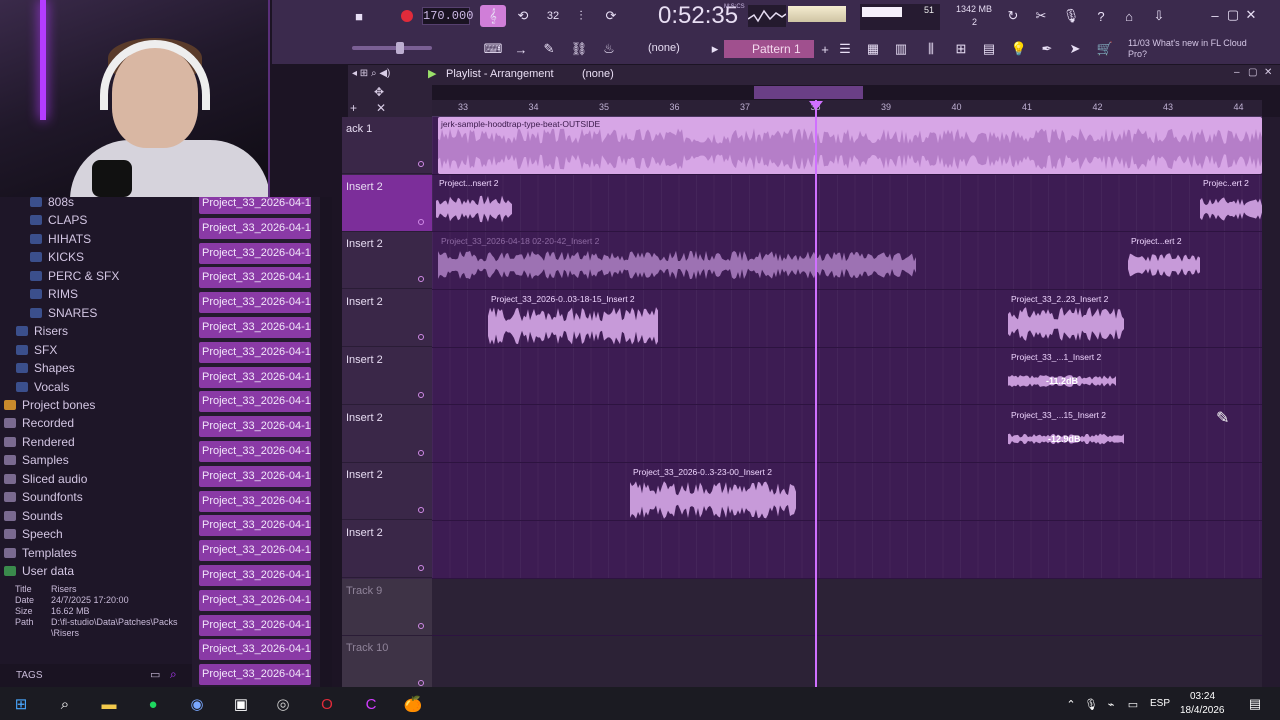 Image resolution: width=1280 pixels, height=720 pixels. What do you see at coordinates (359, 16) in the screenshot?
I see `stop-icon: ■` at bounding box center [359, 16].